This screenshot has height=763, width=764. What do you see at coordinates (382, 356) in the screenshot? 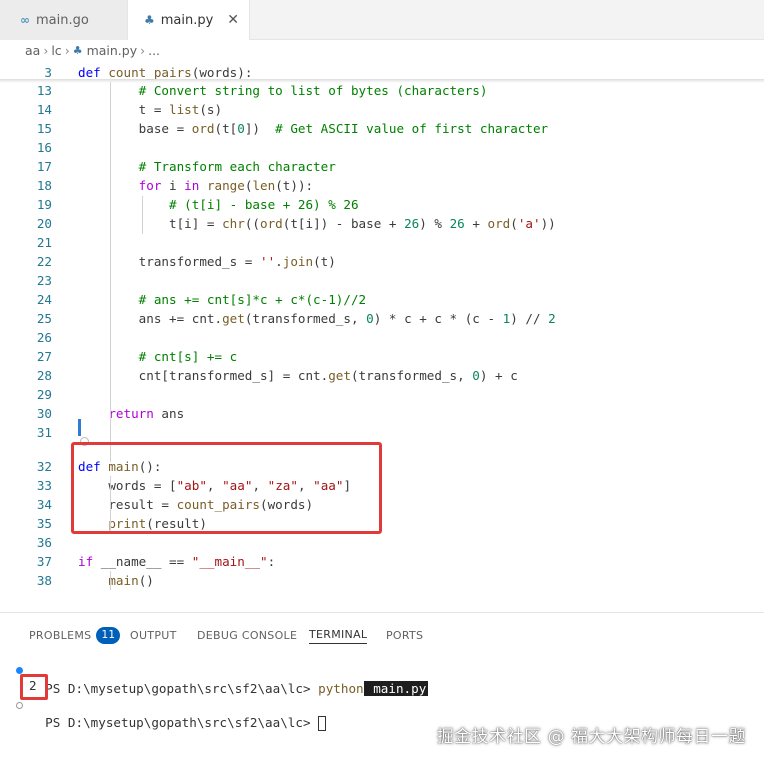
I see `code-line: 27 # cnt[s] += c` at bounding box center [382, 356].